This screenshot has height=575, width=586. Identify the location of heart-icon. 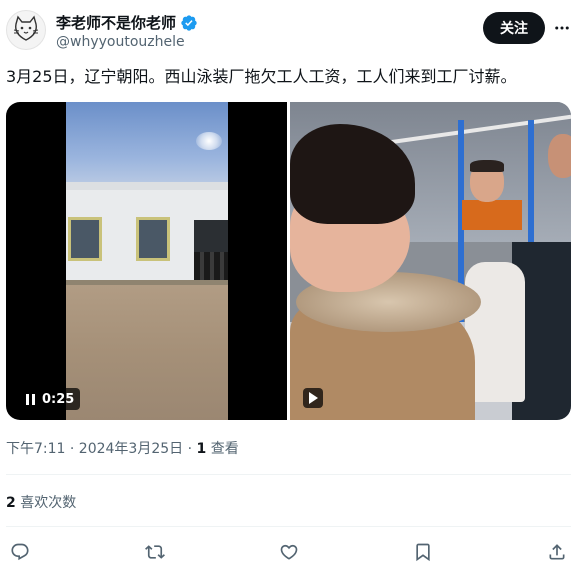
(289, 552).